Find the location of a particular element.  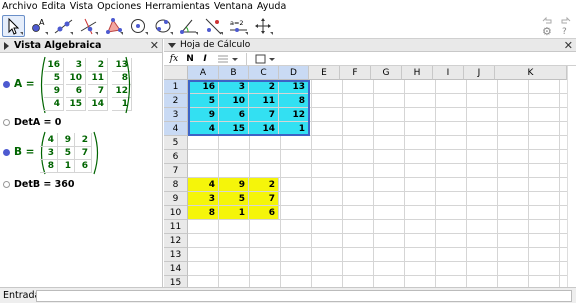

row-header-1: 1 is located at coordinates (176, 87).